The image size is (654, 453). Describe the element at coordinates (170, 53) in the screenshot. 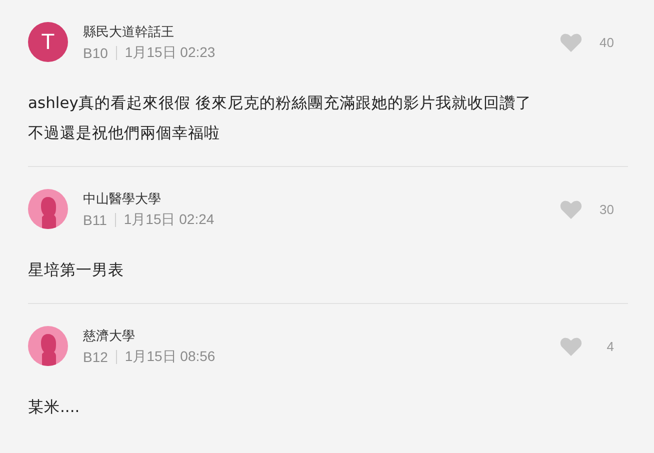

I see `post-time: 1月15日 02:23` at that location.